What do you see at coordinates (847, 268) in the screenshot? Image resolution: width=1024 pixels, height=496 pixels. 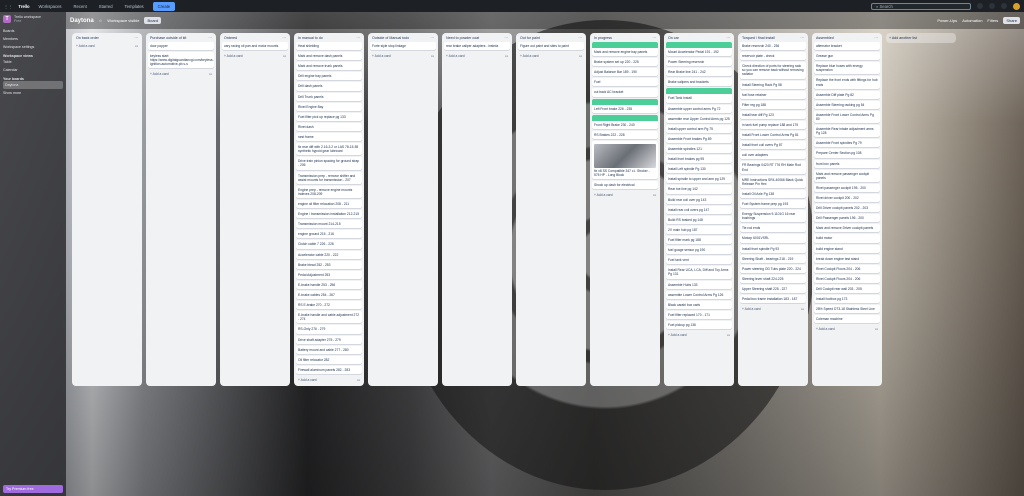 I see `card: Rivet Cockpit Floors 204 - 206` at bounding box center [847, 268].